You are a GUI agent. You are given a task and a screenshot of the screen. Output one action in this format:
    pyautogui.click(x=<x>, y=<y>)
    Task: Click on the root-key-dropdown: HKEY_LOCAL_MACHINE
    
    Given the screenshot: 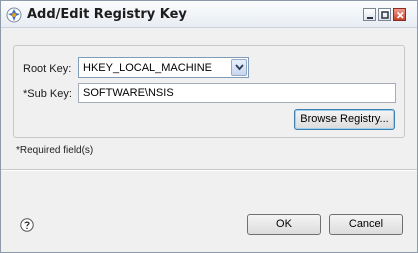 What is the action you would take?
    pyautogui.click(x=163, y=67)
    